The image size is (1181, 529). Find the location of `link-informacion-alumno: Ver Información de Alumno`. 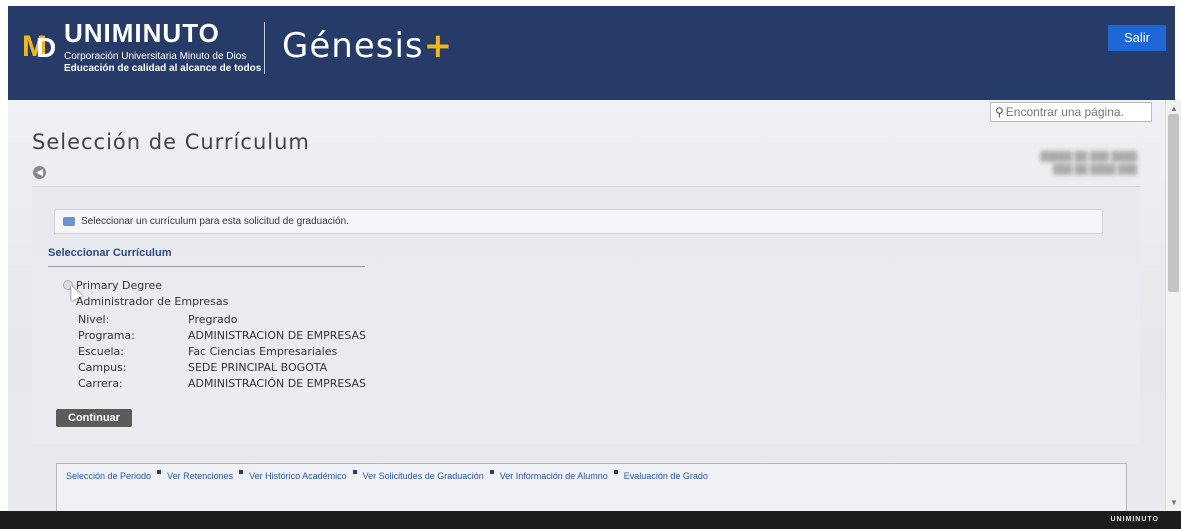

link-informacion-alumno: Ver Información de Alumno is located at coordinates (554, 476).